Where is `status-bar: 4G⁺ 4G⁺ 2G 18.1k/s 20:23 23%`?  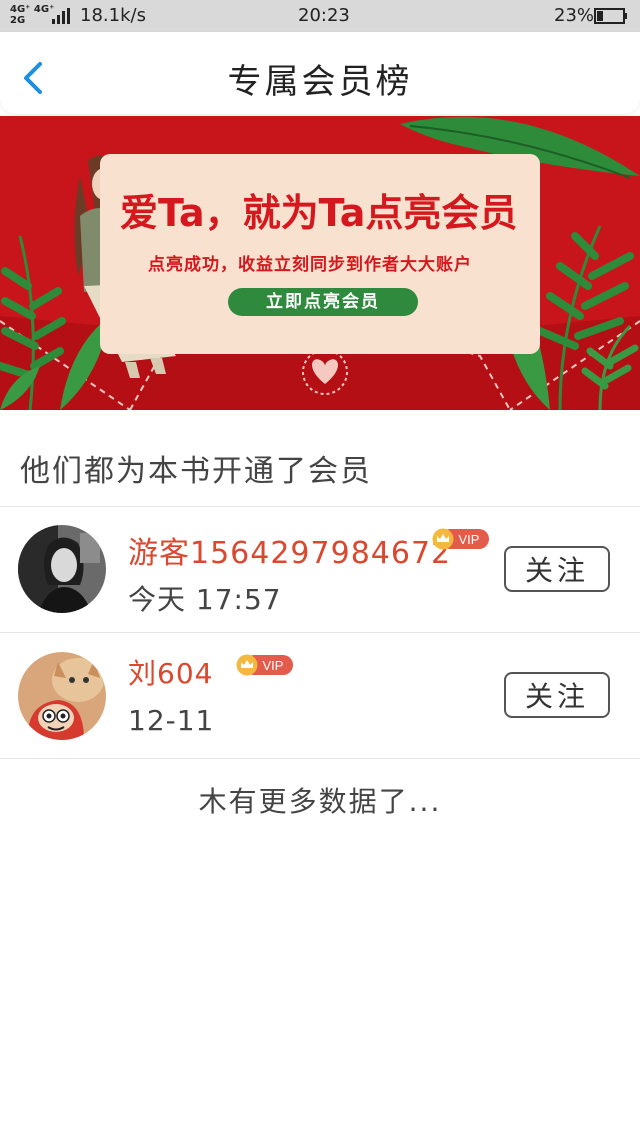 status-bar: 4G⁺ 4G⁺ 2G 18.1k/s 20:23 23% is located at coordinates (320, 16).